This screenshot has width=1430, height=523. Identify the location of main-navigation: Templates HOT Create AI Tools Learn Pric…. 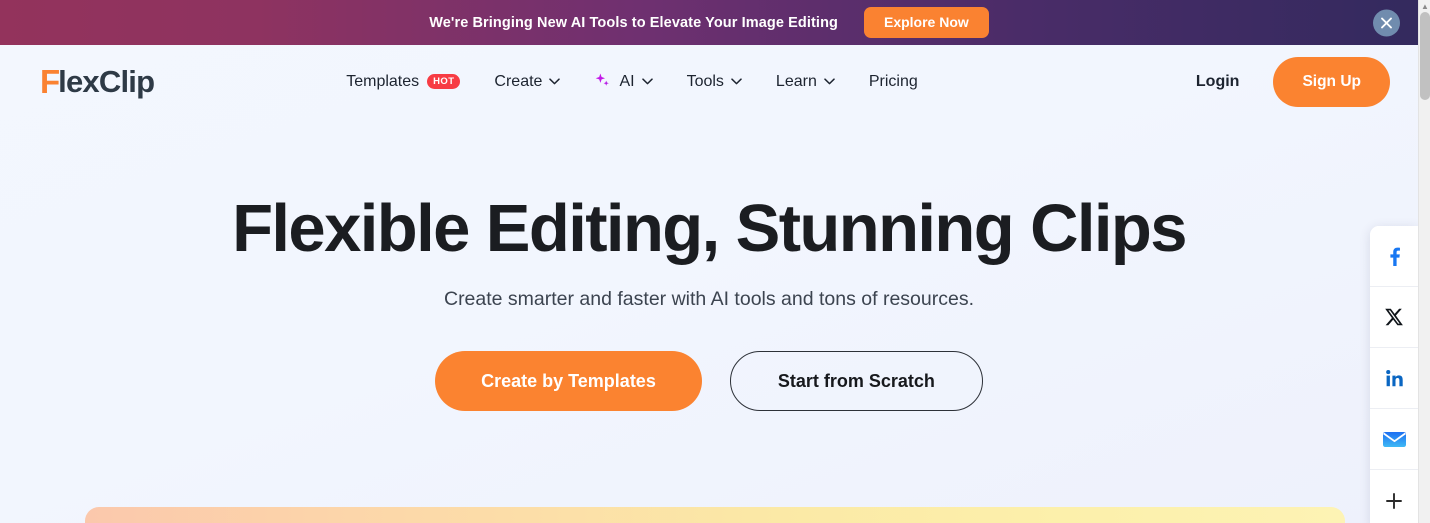
(632, 82).